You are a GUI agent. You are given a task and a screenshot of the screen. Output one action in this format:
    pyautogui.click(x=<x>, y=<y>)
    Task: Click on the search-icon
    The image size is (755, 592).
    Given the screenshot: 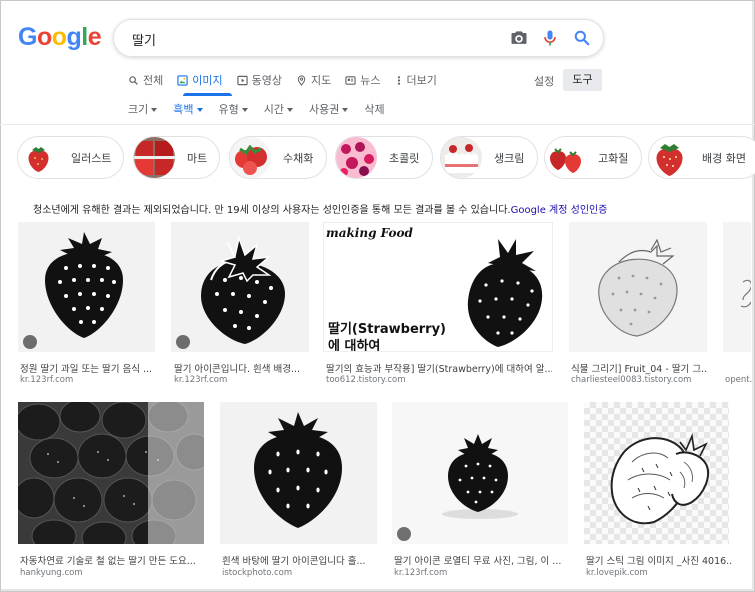 What is the action you would take?
    pyautogui.click(x=582, y=38)
    